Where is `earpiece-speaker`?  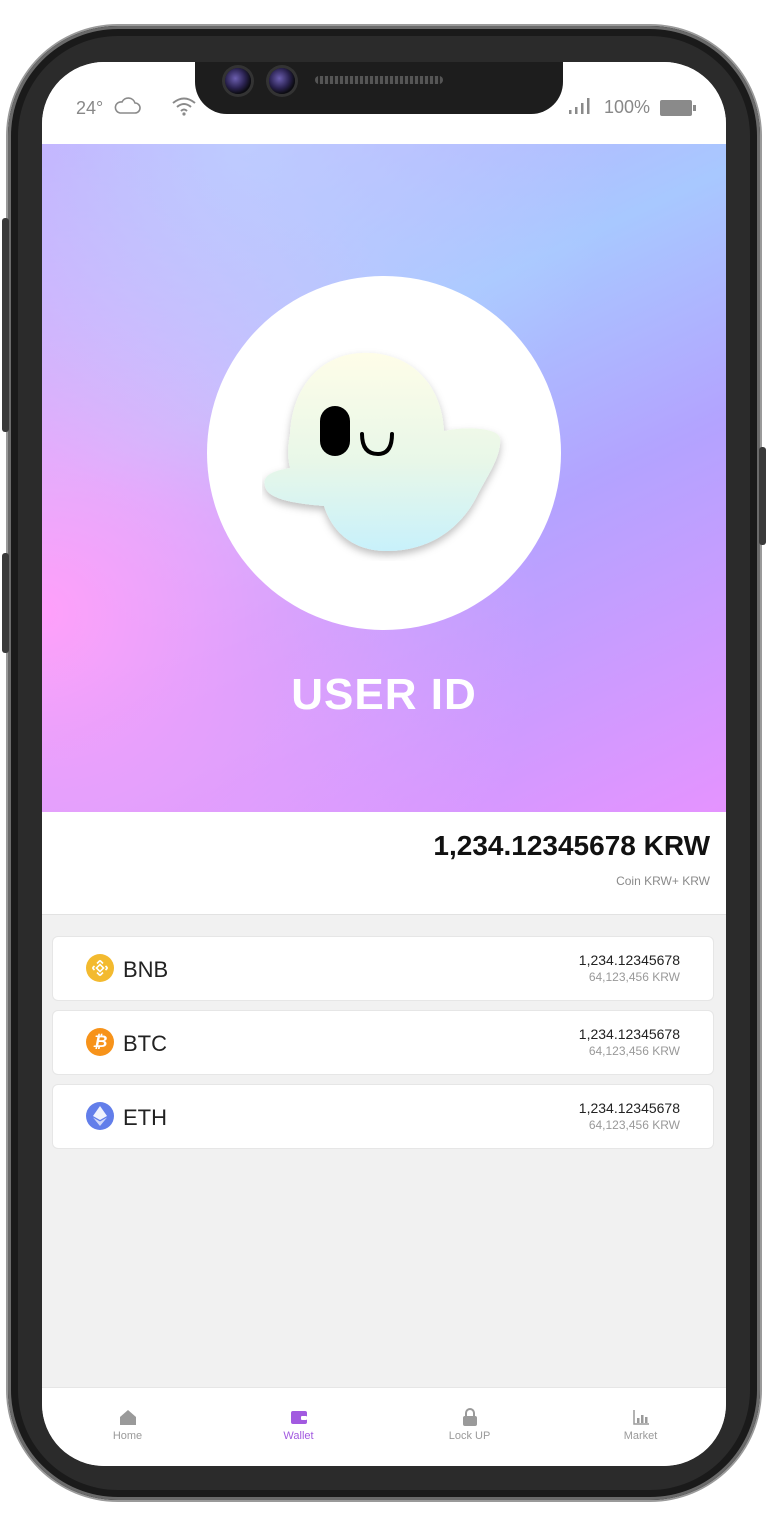 earpiece-speaker is located at coordinates (379, 80).